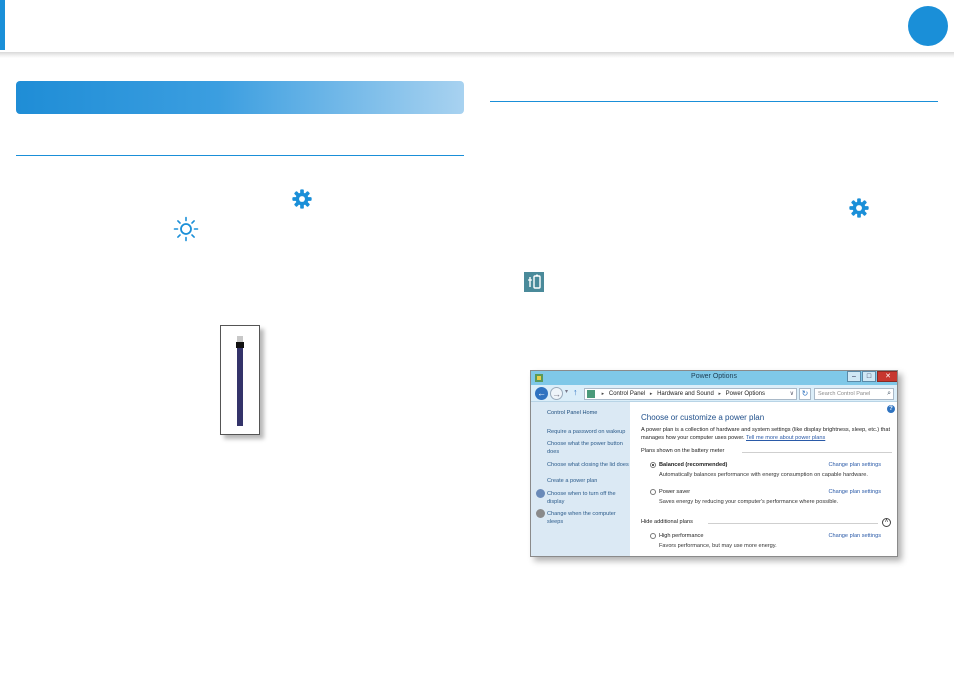 This screenshot has width=954, height=677. I want to click on subsection-rule-left, so click(240, 155).